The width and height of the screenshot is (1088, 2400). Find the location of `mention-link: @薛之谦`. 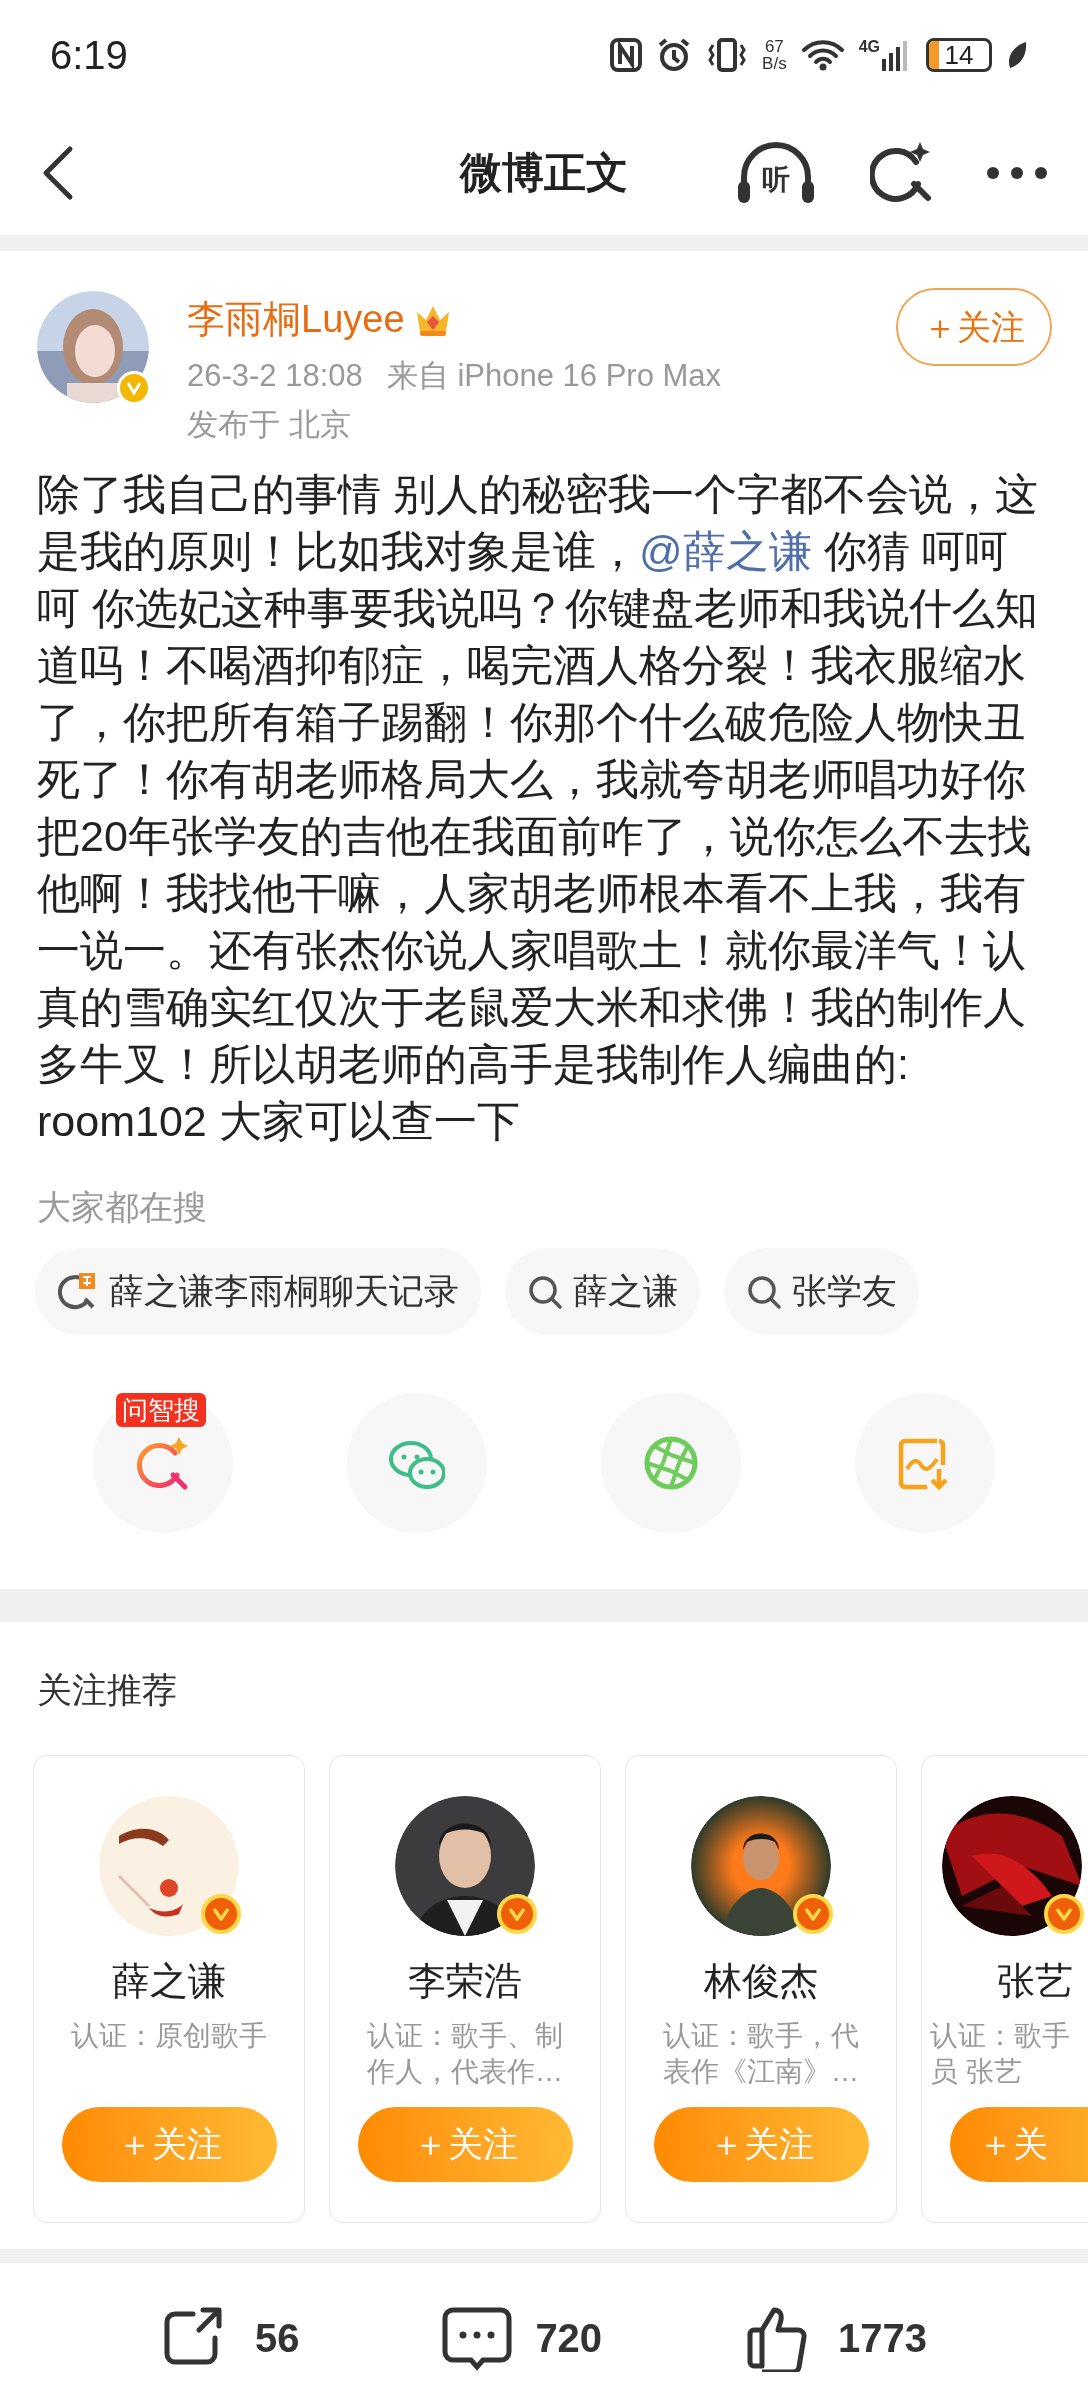

mention-link: @薛之谦 is located at coordinates (725, 551).